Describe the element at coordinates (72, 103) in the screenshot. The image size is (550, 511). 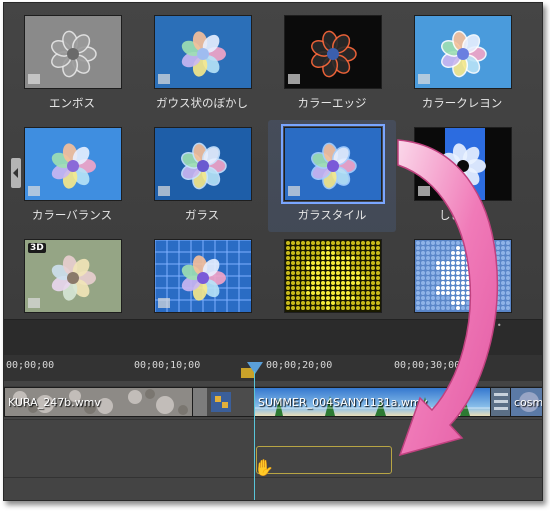
I see `effect-label: エンボス` at that location.